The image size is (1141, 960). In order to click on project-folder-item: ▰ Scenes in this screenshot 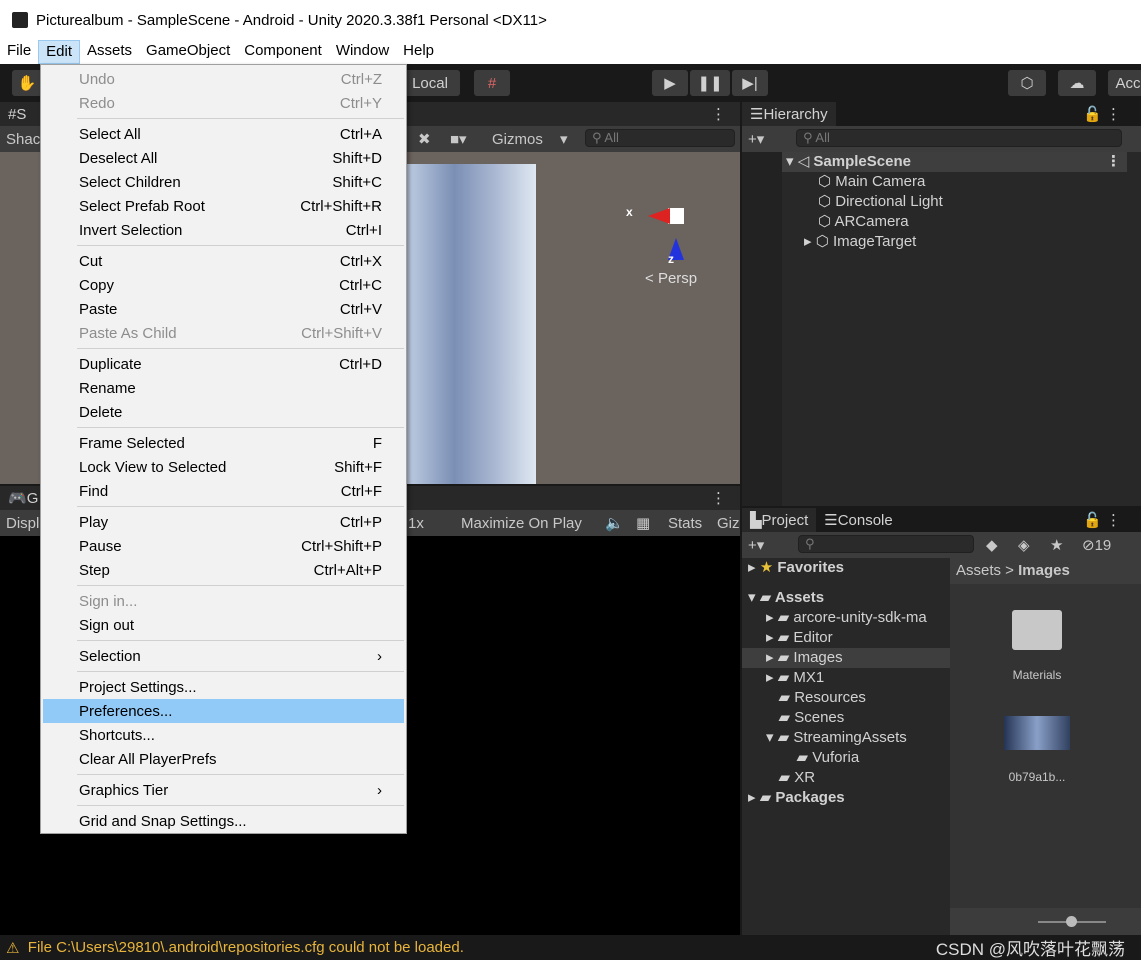, I will do `click(846, 718)`.